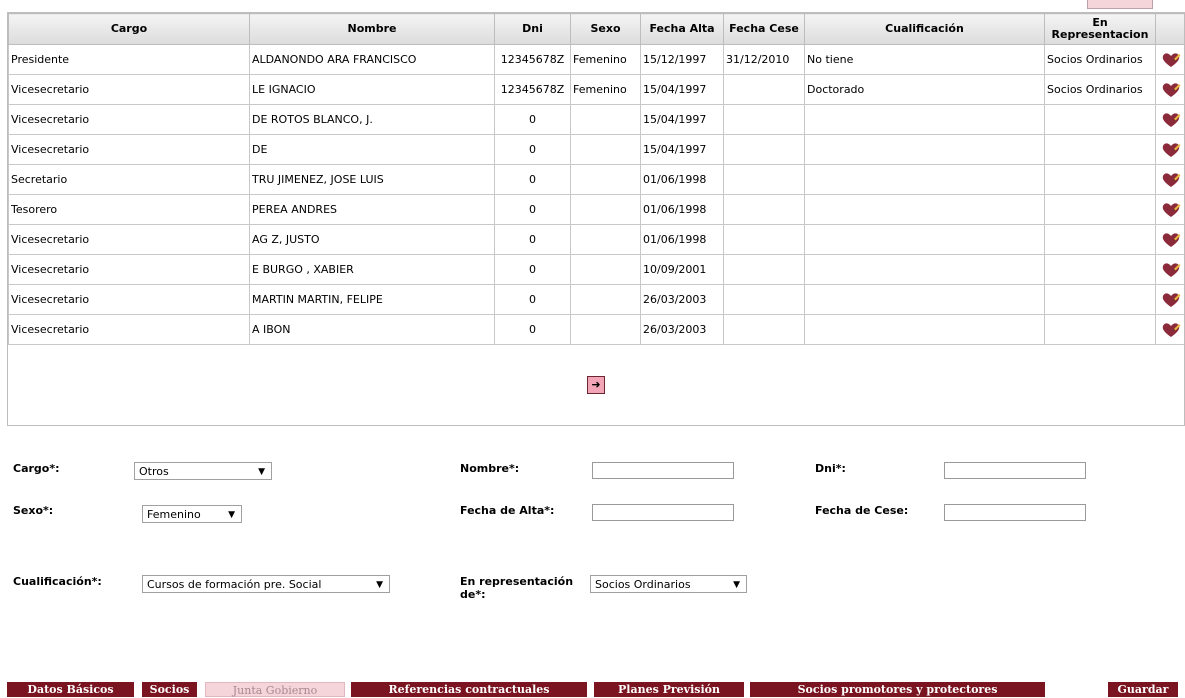 The width and height of the screenshot is (1185, 698). I want to click on next-page-button: ➜, so click(596, 385).